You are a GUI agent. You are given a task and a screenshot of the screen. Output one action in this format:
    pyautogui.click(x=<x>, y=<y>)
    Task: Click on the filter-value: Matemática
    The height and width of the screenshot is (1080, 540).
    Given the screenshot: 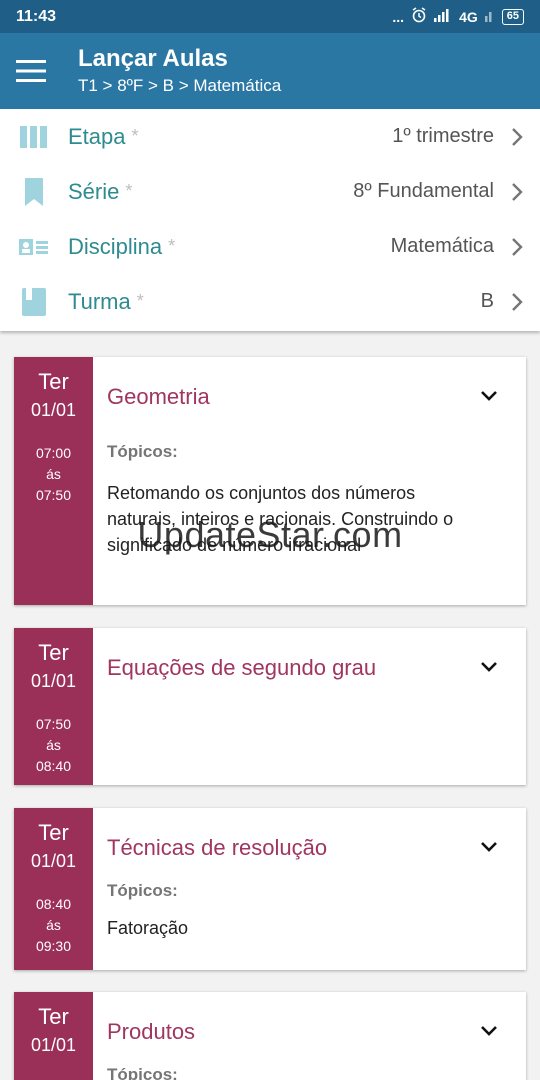 What is the action you would take?
    pyautogui.click(x=442, y=246)
    